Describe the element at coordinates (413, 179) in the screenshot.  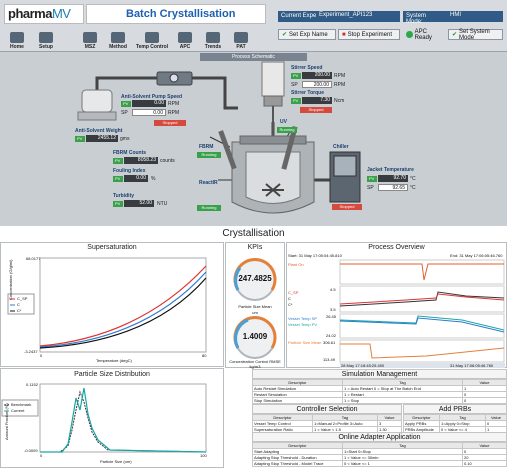
I see `jacket-unit: °C` at that location.